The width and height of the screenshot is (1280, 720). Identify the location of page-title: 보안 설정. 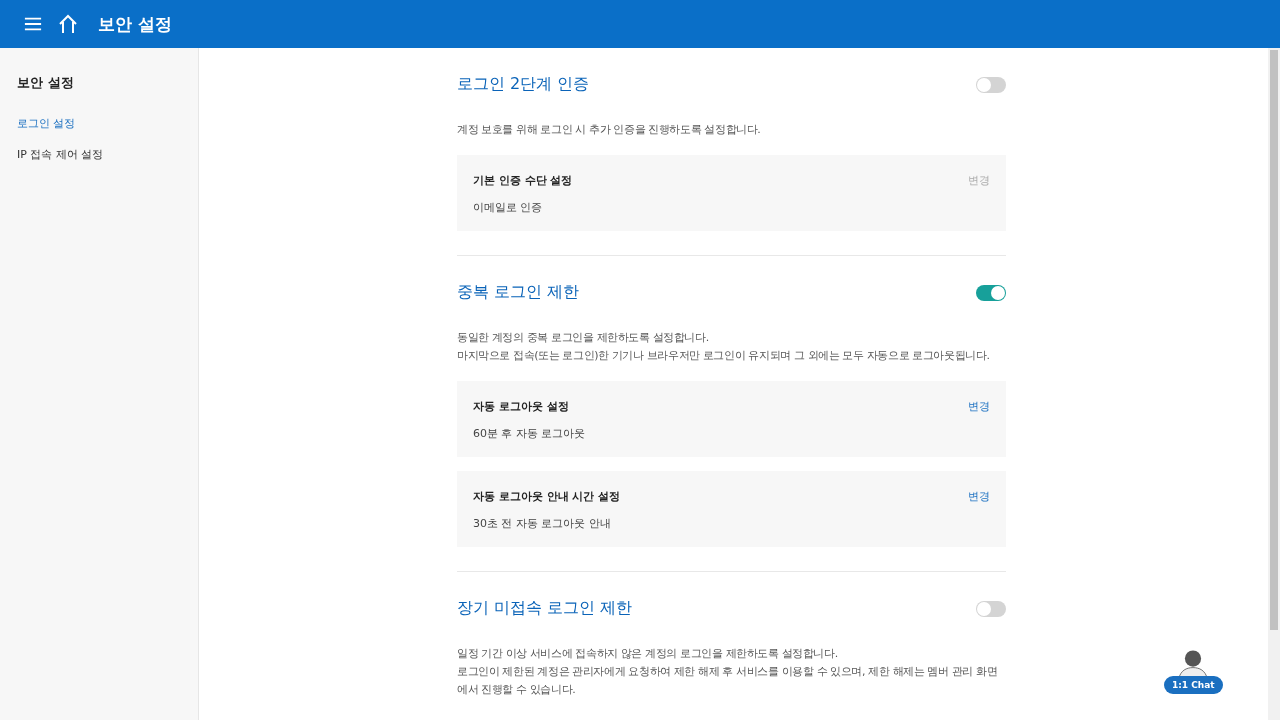
(135, 24).